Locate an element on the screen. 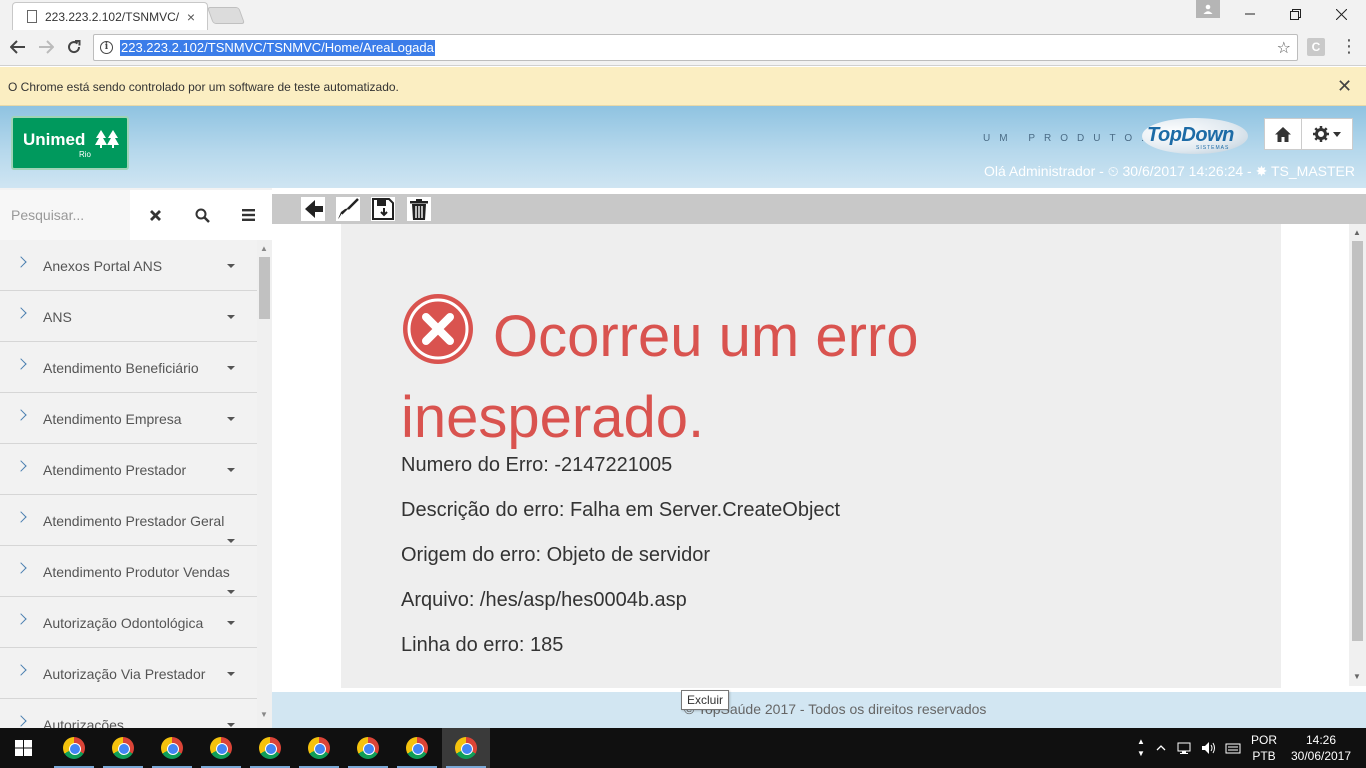 The image size is (1366, 768). search-icon is located at coordinates (202, 215).